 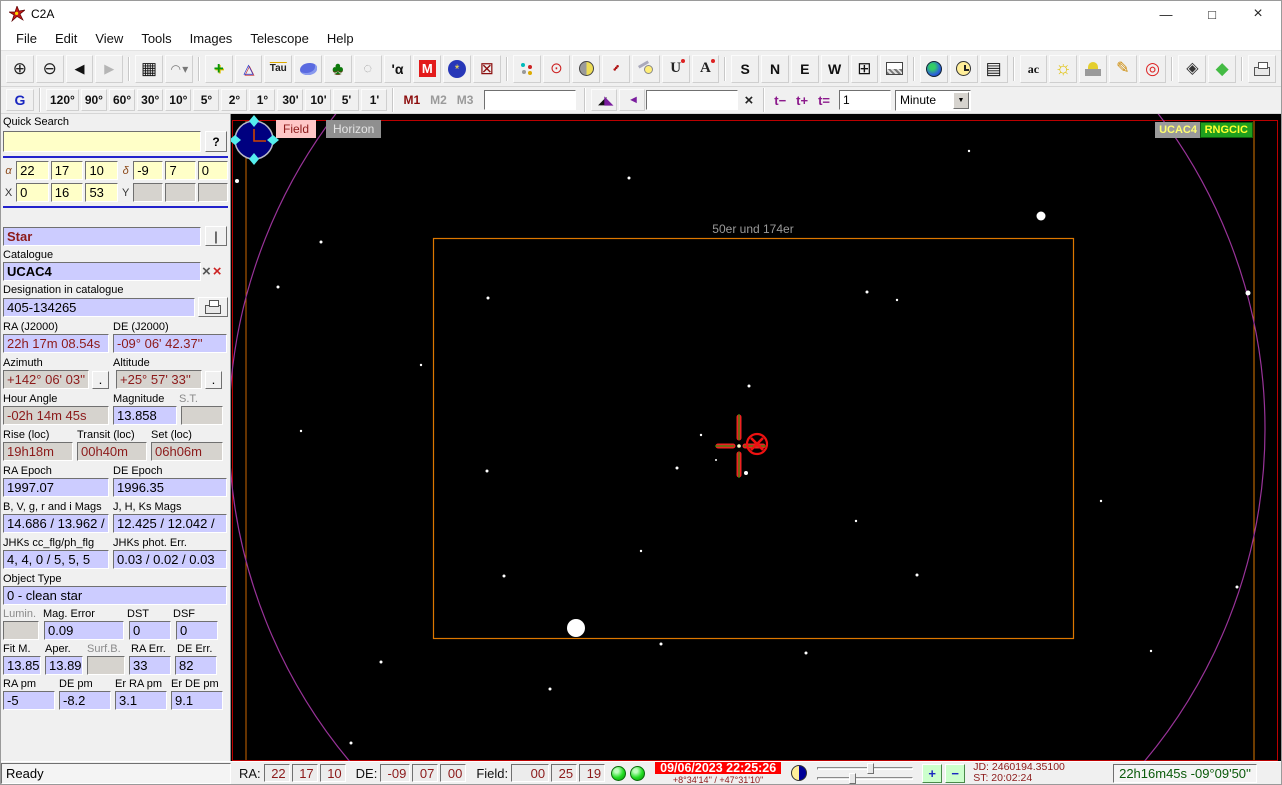 What do you see at coordinates (934, 68) in the screenshot?
I see `observing-site-button` at bounding box center [934, 68].